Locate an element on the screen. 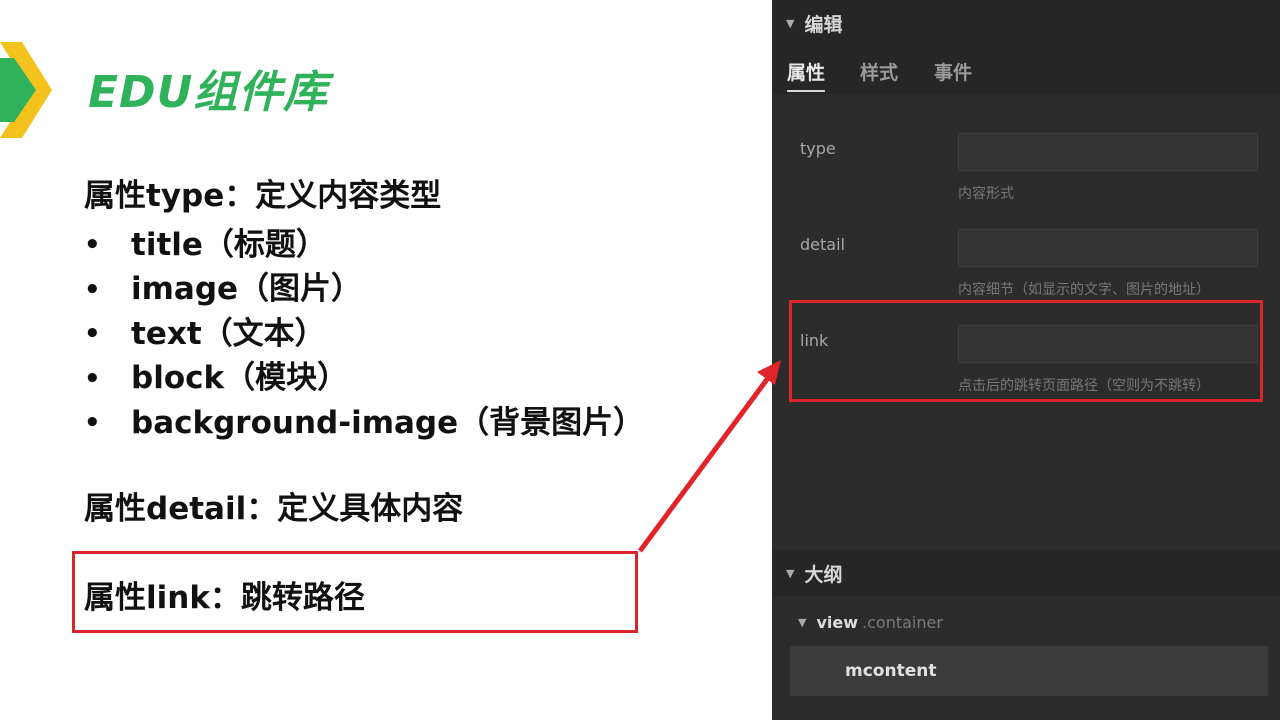  outline-root-class: .container is located at coordinates (902, 622).